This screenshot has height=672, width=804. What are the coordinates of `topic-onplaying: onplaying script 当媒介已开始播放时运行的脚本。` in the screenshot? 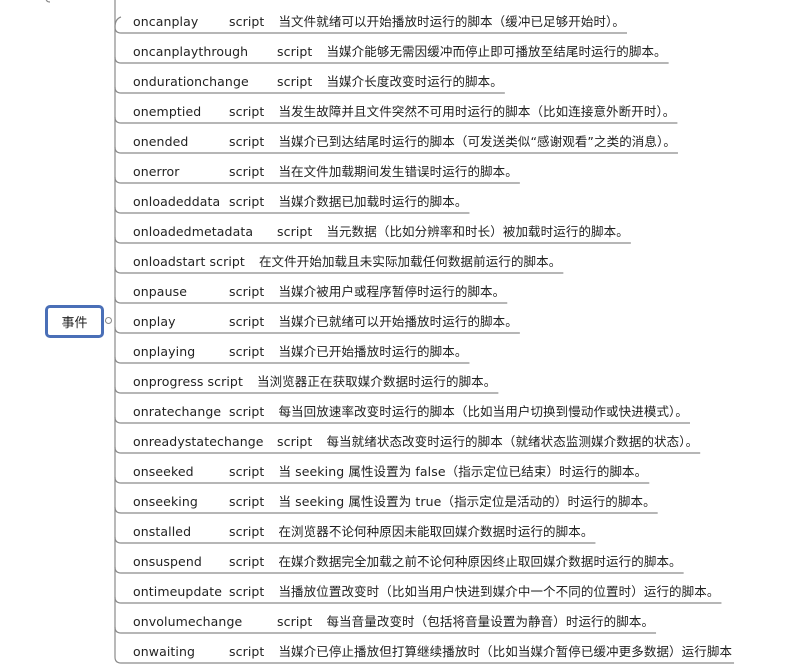 It's located at (300, 352).